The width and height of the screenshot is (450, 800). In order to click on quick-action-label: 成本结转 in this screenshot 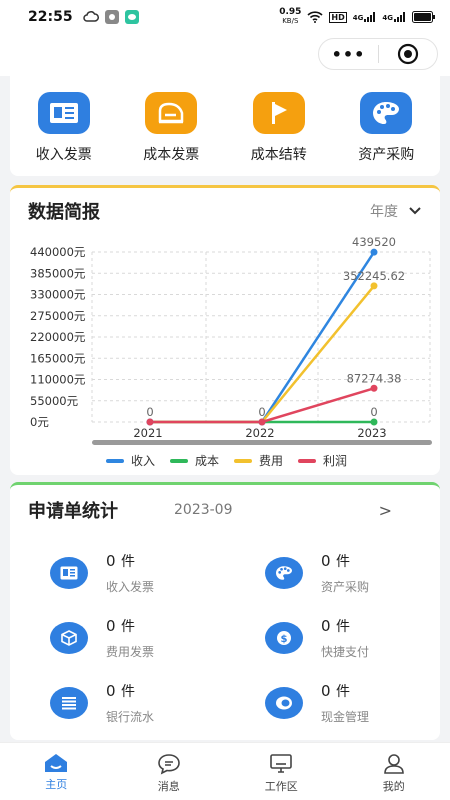, I will do `click(278, 155)`.